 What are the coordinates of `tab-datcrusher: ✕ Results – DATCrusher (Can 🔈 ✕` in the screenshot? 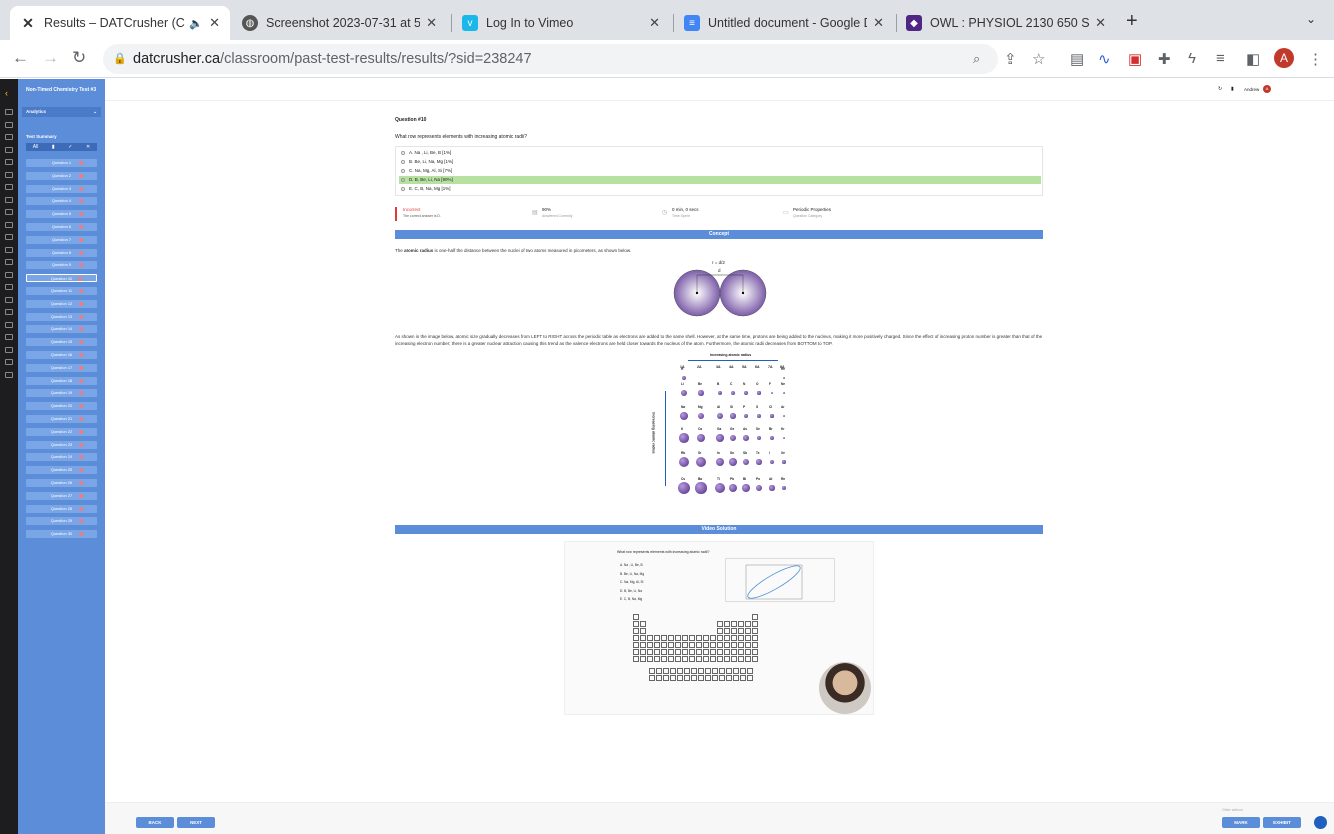 It's located at (120, 23).